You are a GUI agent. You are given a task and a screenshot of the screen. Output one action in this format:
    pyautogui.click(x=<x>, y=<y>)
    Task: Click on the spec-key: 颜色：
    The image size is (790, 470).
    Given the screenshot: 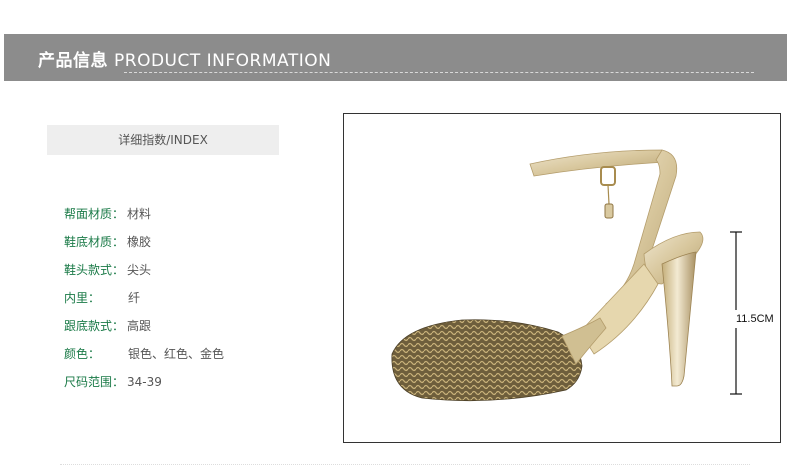 What is the action you would take?
    pyautogui.click(x=82, y=354)
    